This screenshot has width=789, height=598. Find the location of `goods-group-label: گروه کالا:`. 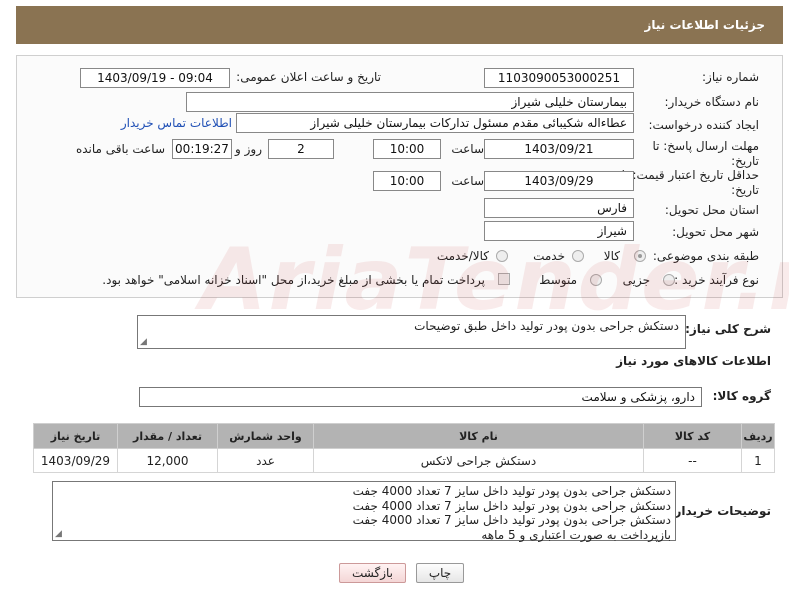

goods-group-label: گروه کالا: is located at coordinates (741, 396).